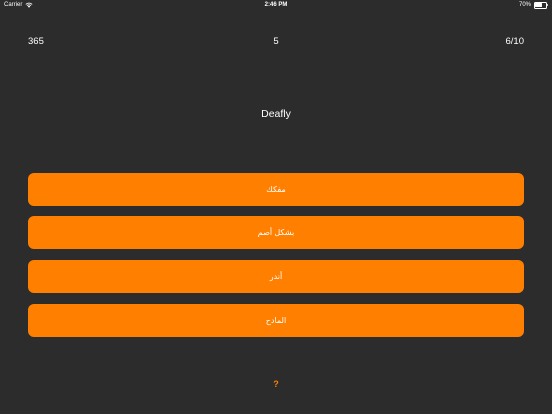  Describe the element at coordinates (276, 189) in the screenshot. I see `answer-option-1: مفكك` at that location.